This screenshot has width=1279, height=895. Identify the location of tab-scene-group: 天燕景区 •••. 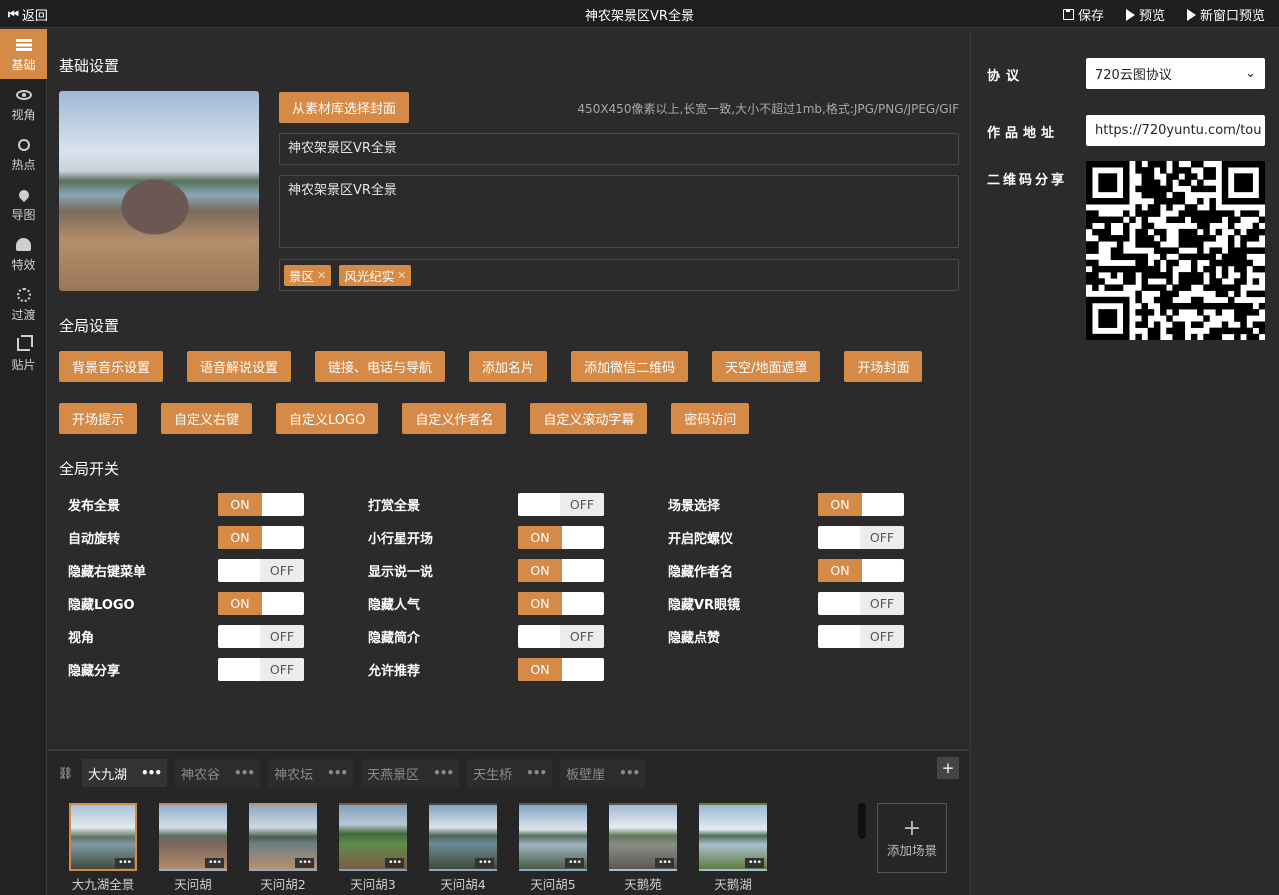
(410, 773).